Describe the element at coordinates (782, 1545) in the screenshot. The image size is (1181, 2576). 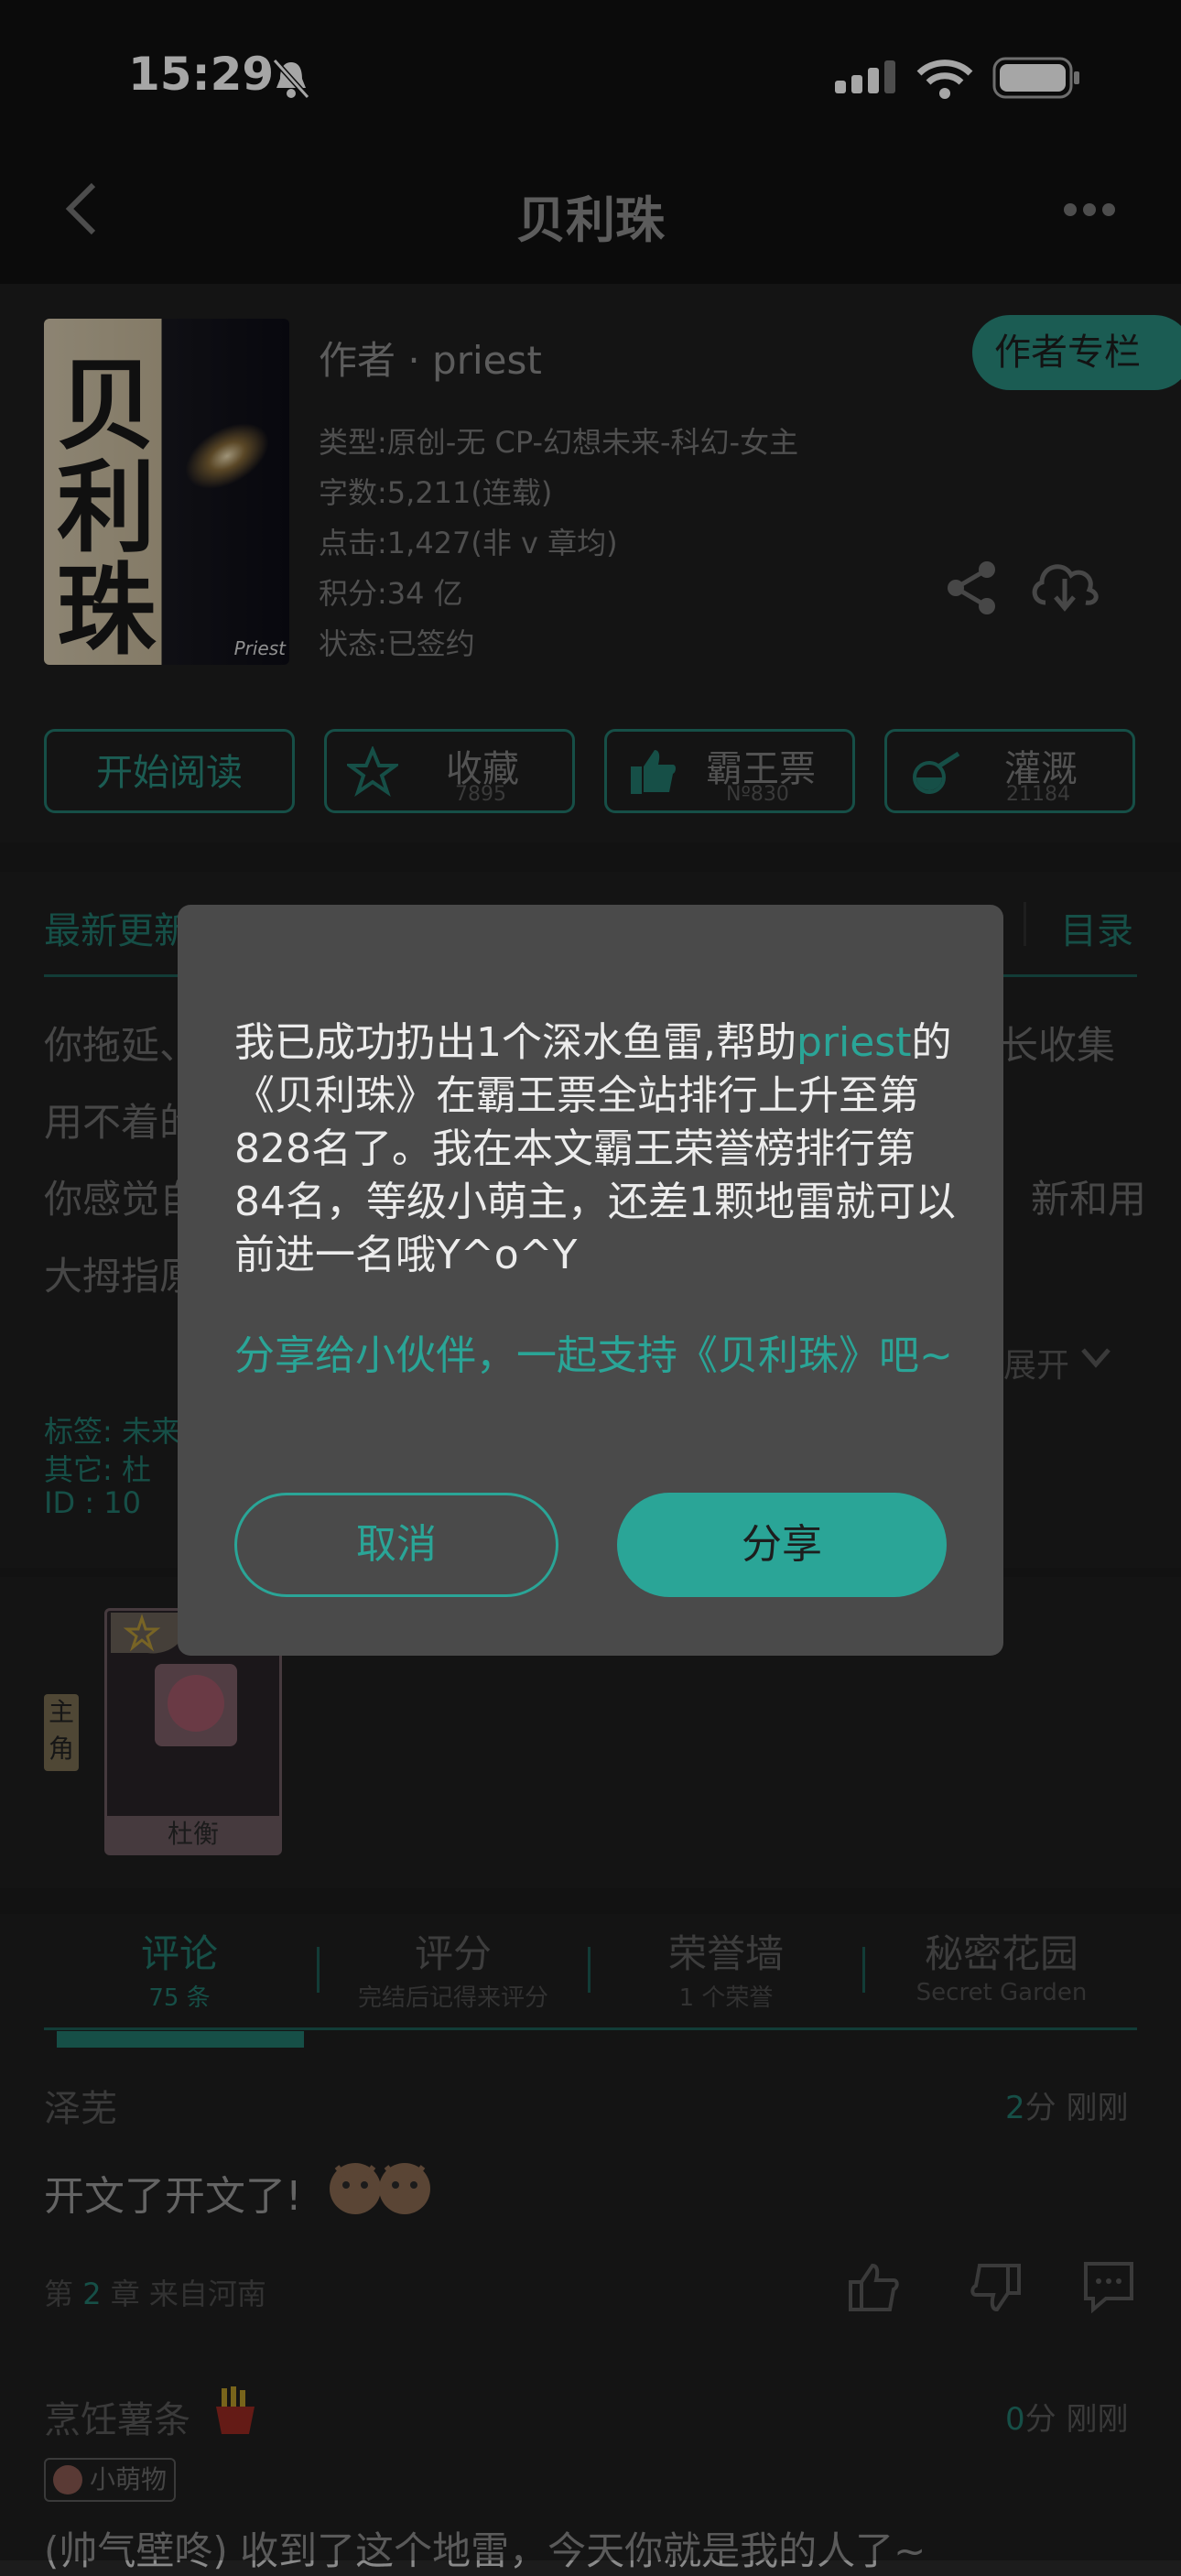
I see `share-button: 分享` at that location.